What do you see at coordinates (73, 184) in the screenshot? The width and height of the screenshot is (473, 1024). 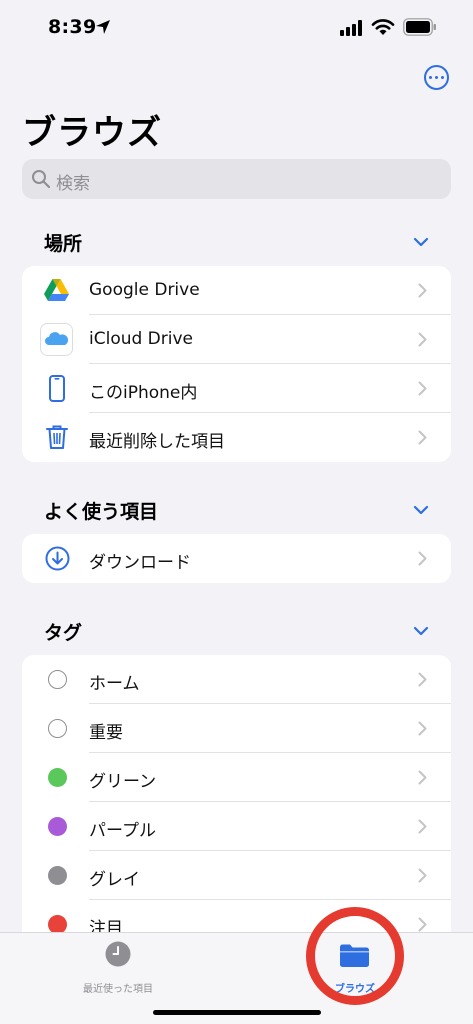 I see `search-placeholder: 検索` at bounding box center [73, 184].